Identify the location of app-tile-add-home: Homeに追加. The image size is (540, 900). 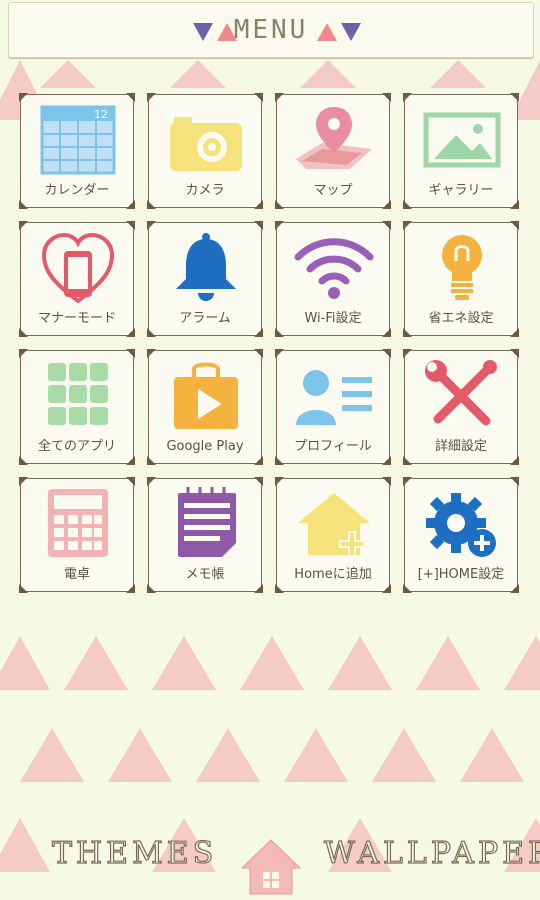
(333, 535).